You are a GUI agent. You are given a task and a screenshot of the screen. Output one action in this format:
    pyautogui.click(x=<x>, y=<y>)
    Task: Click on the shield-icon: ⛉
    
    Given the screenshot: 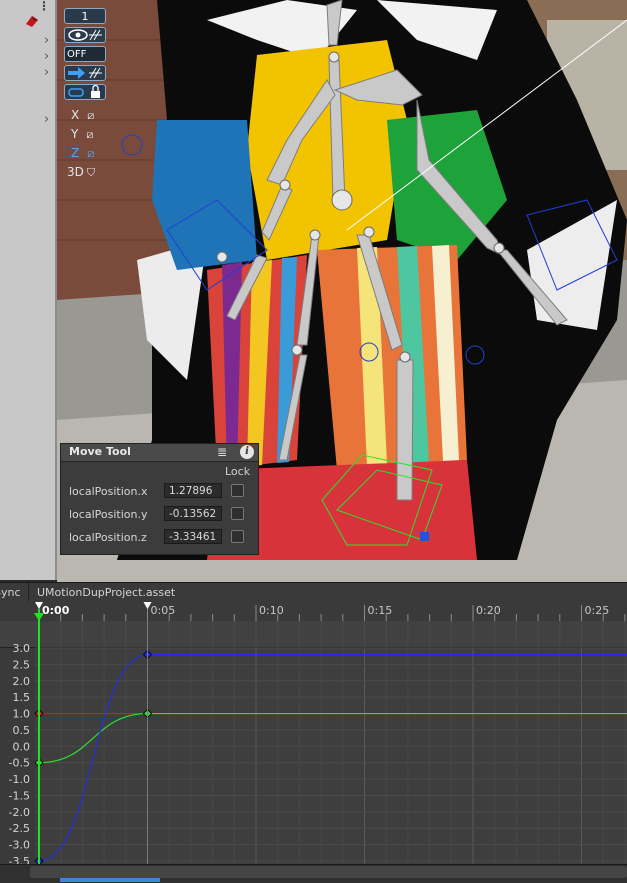 What is the action you would take?
    pyautogui.click(x=91, y=172)
    